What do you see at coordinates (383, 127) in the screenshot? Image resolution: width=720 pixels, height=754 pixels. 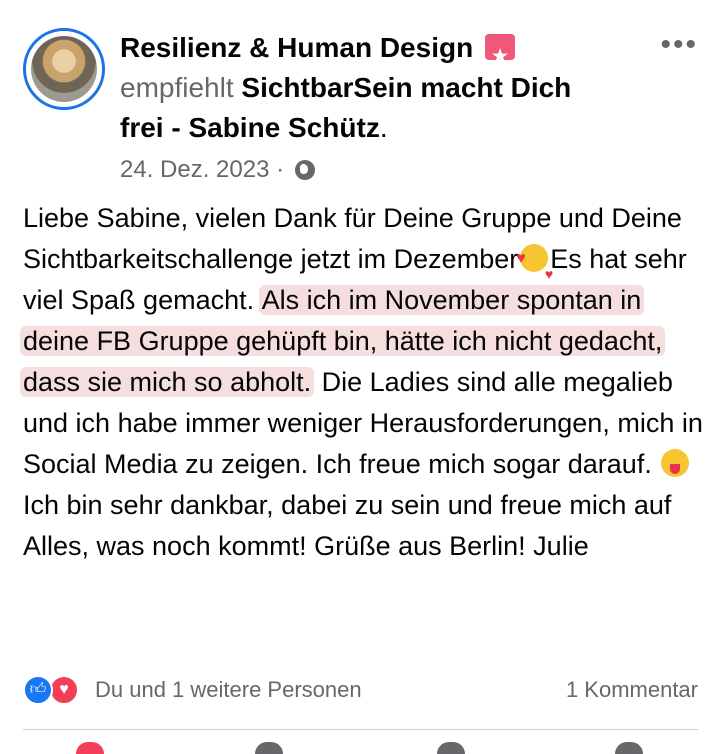 I see `recommendation-suffix: .` at bounding box center [383, 127].